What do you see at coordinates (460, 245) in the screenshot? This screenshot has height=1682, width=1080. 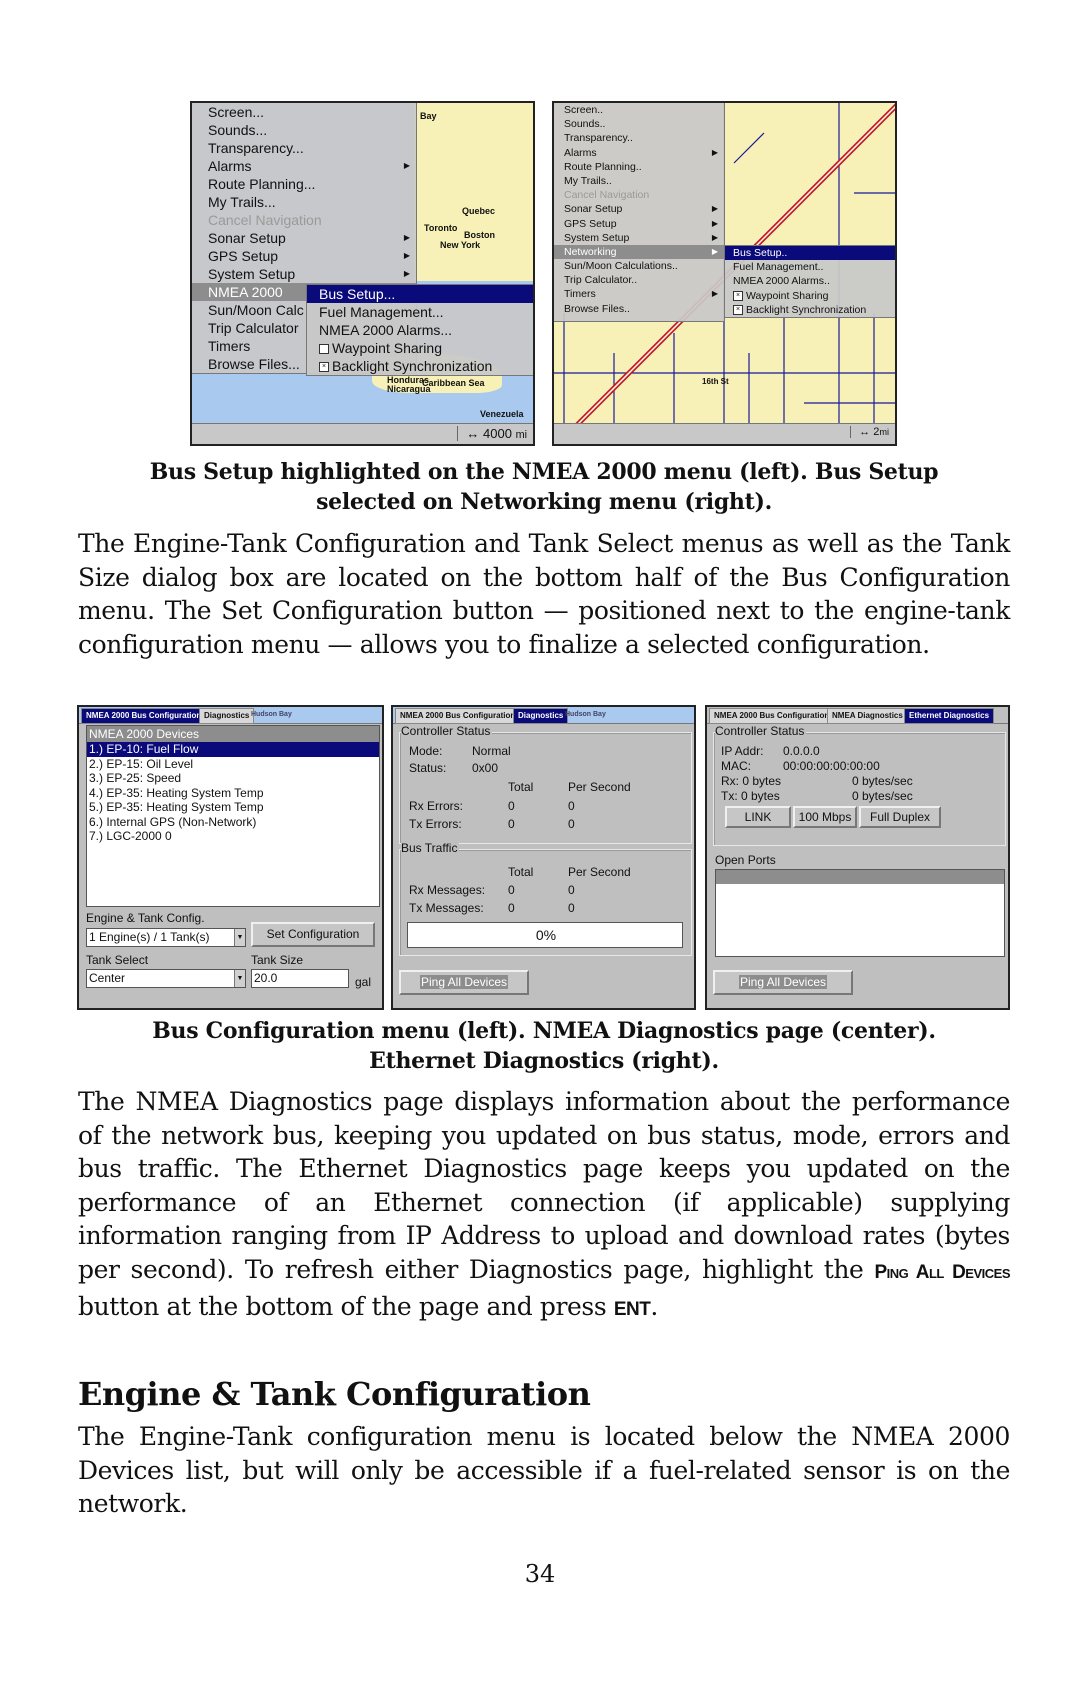 I see `map-label: New York` at bounding box center [460, 245].